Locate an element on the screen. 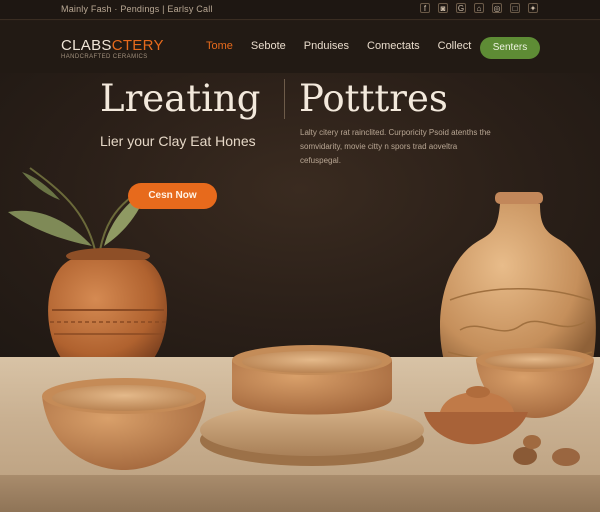  center-clay-bowl is located at coordinates (312, 380).